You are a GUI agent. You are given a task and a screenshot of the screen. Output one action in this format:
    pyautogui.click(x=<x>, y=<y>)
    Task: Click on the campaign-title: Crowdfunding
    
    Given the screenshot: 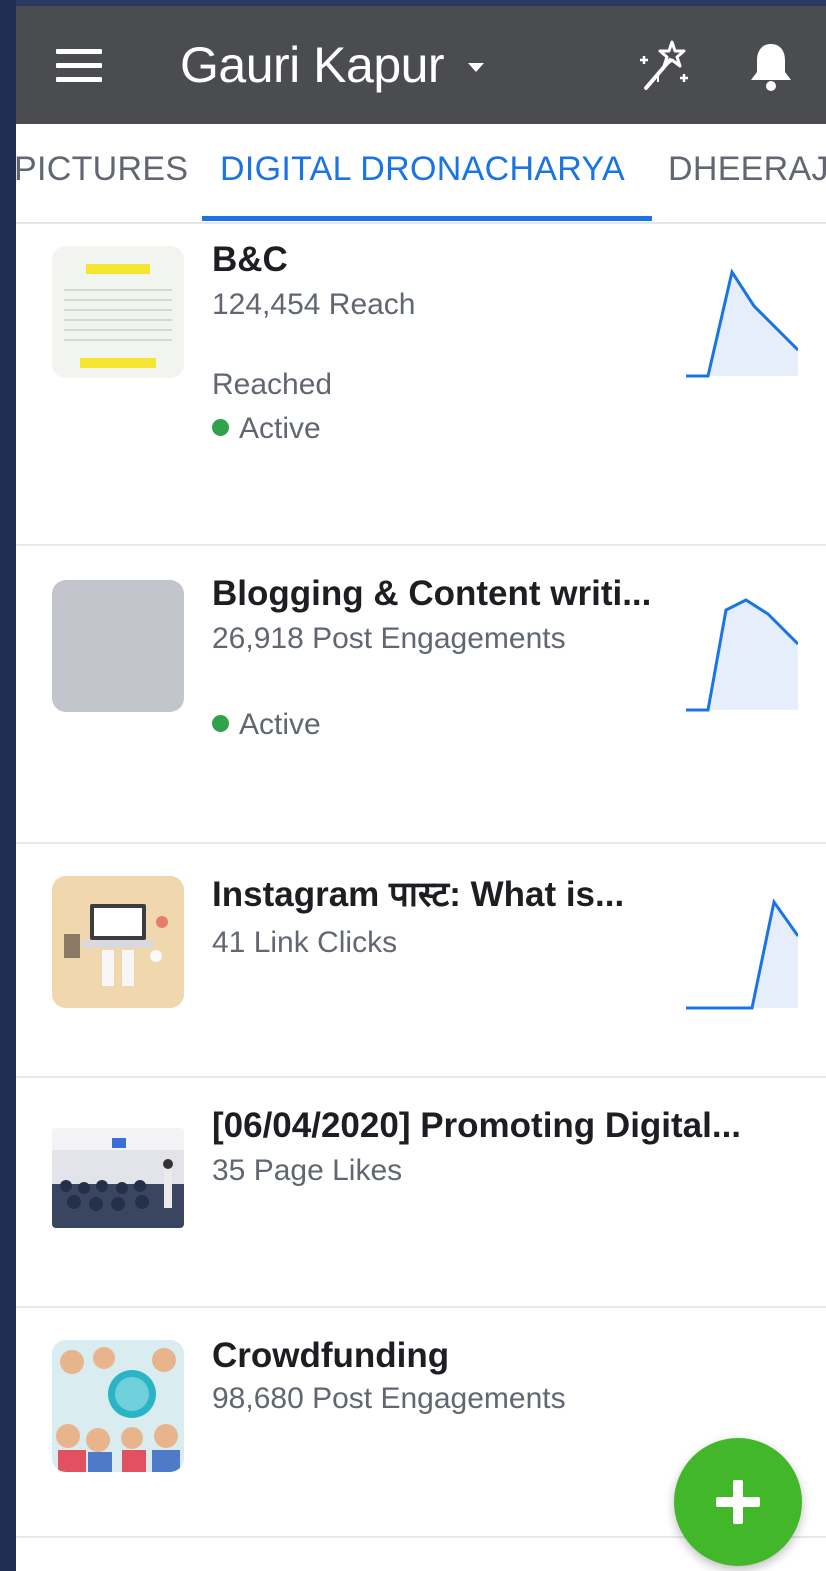 What is the action you would take?
    pyautogui.click(x=331, y=1355)
    